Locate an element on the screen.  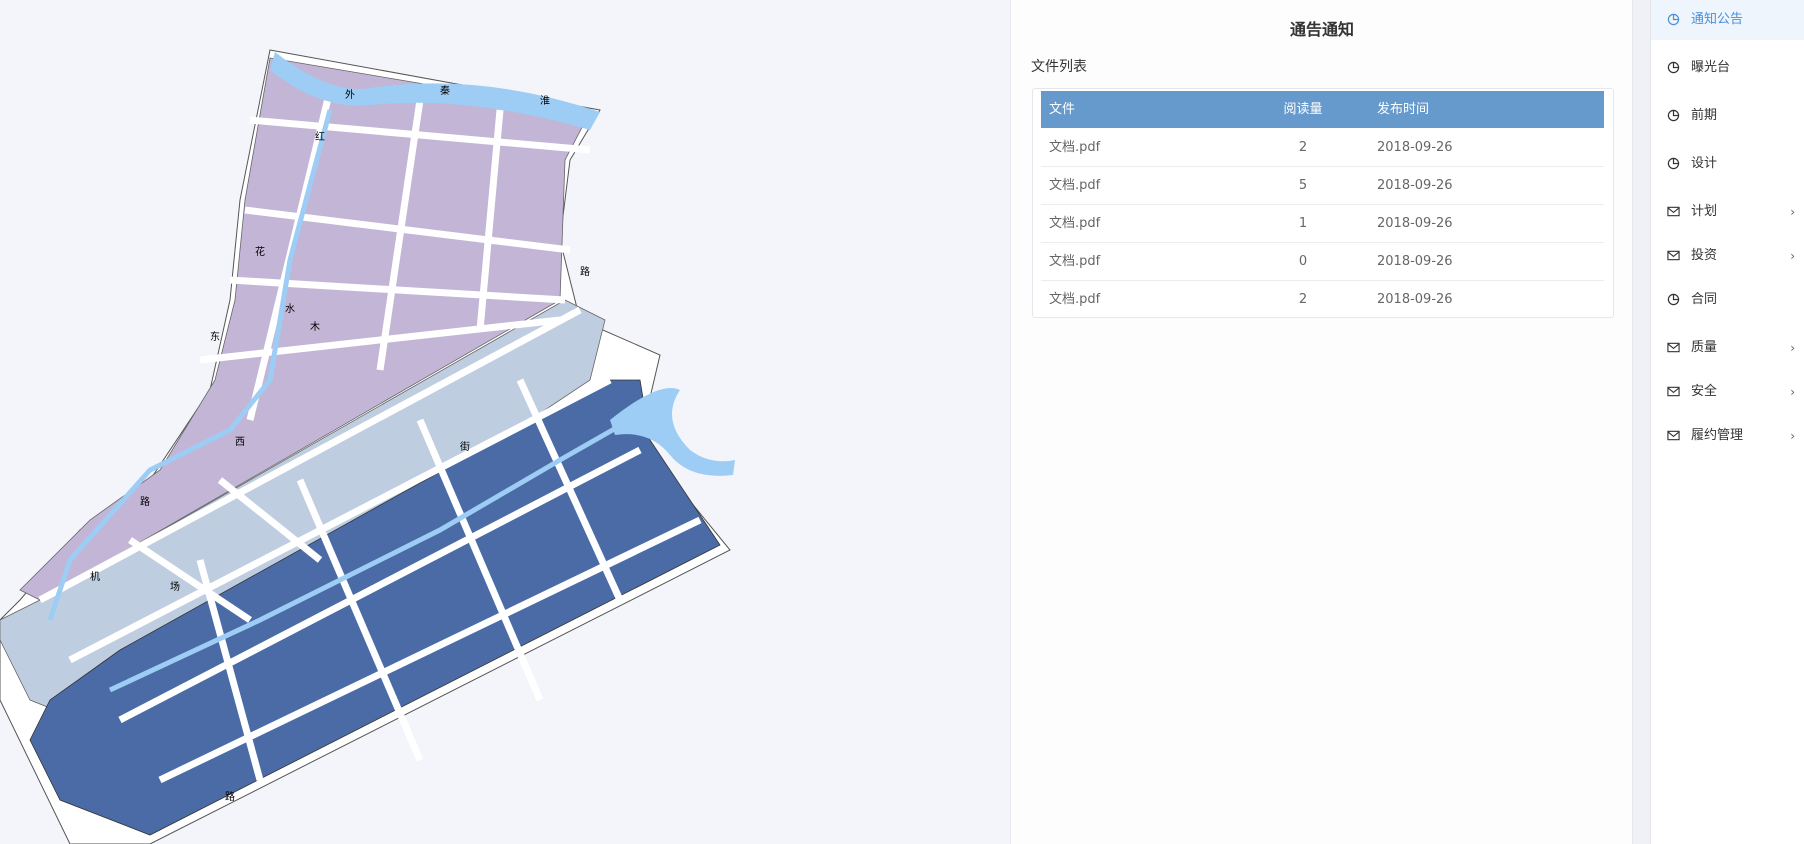
sidebar-item-quality: 质量 › is located at coordinates (1727, 348).